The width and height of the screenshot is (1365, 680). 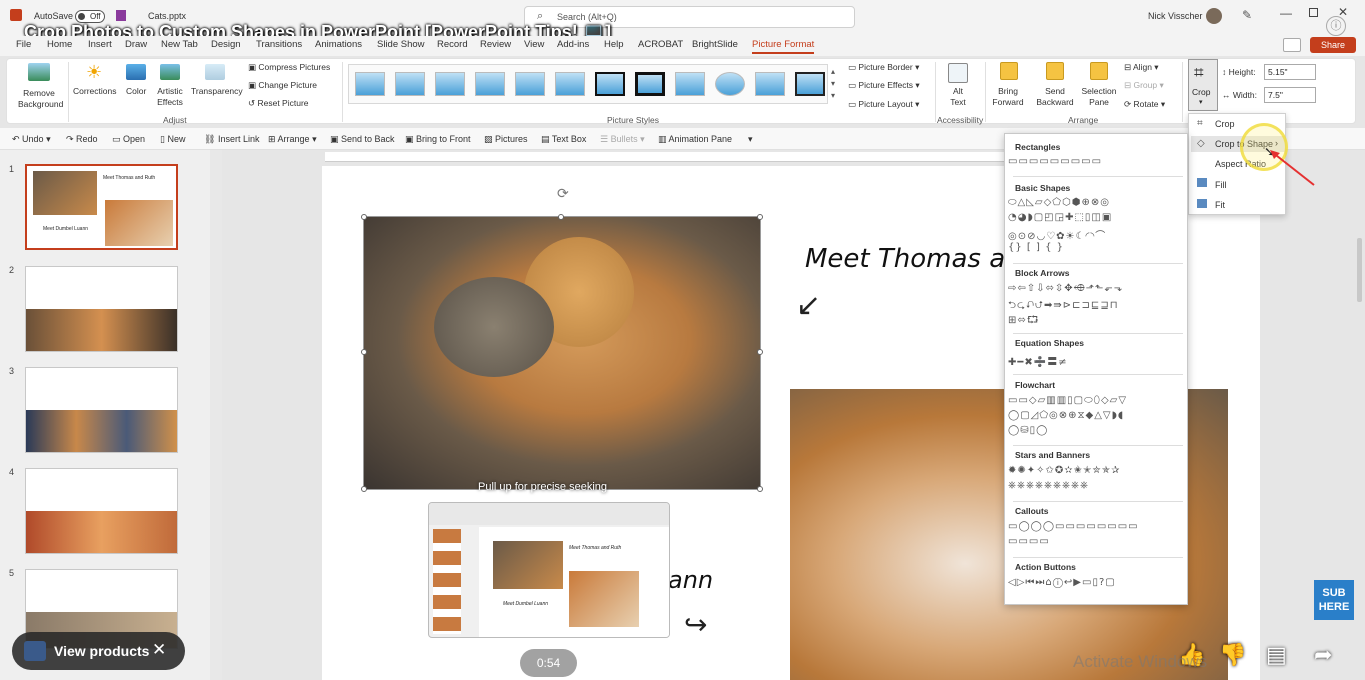 What do you see at coordinates (1175, 16) in the screenshot?
I see `user-name: Nick Visscher` at bounding box center [1175, 16].